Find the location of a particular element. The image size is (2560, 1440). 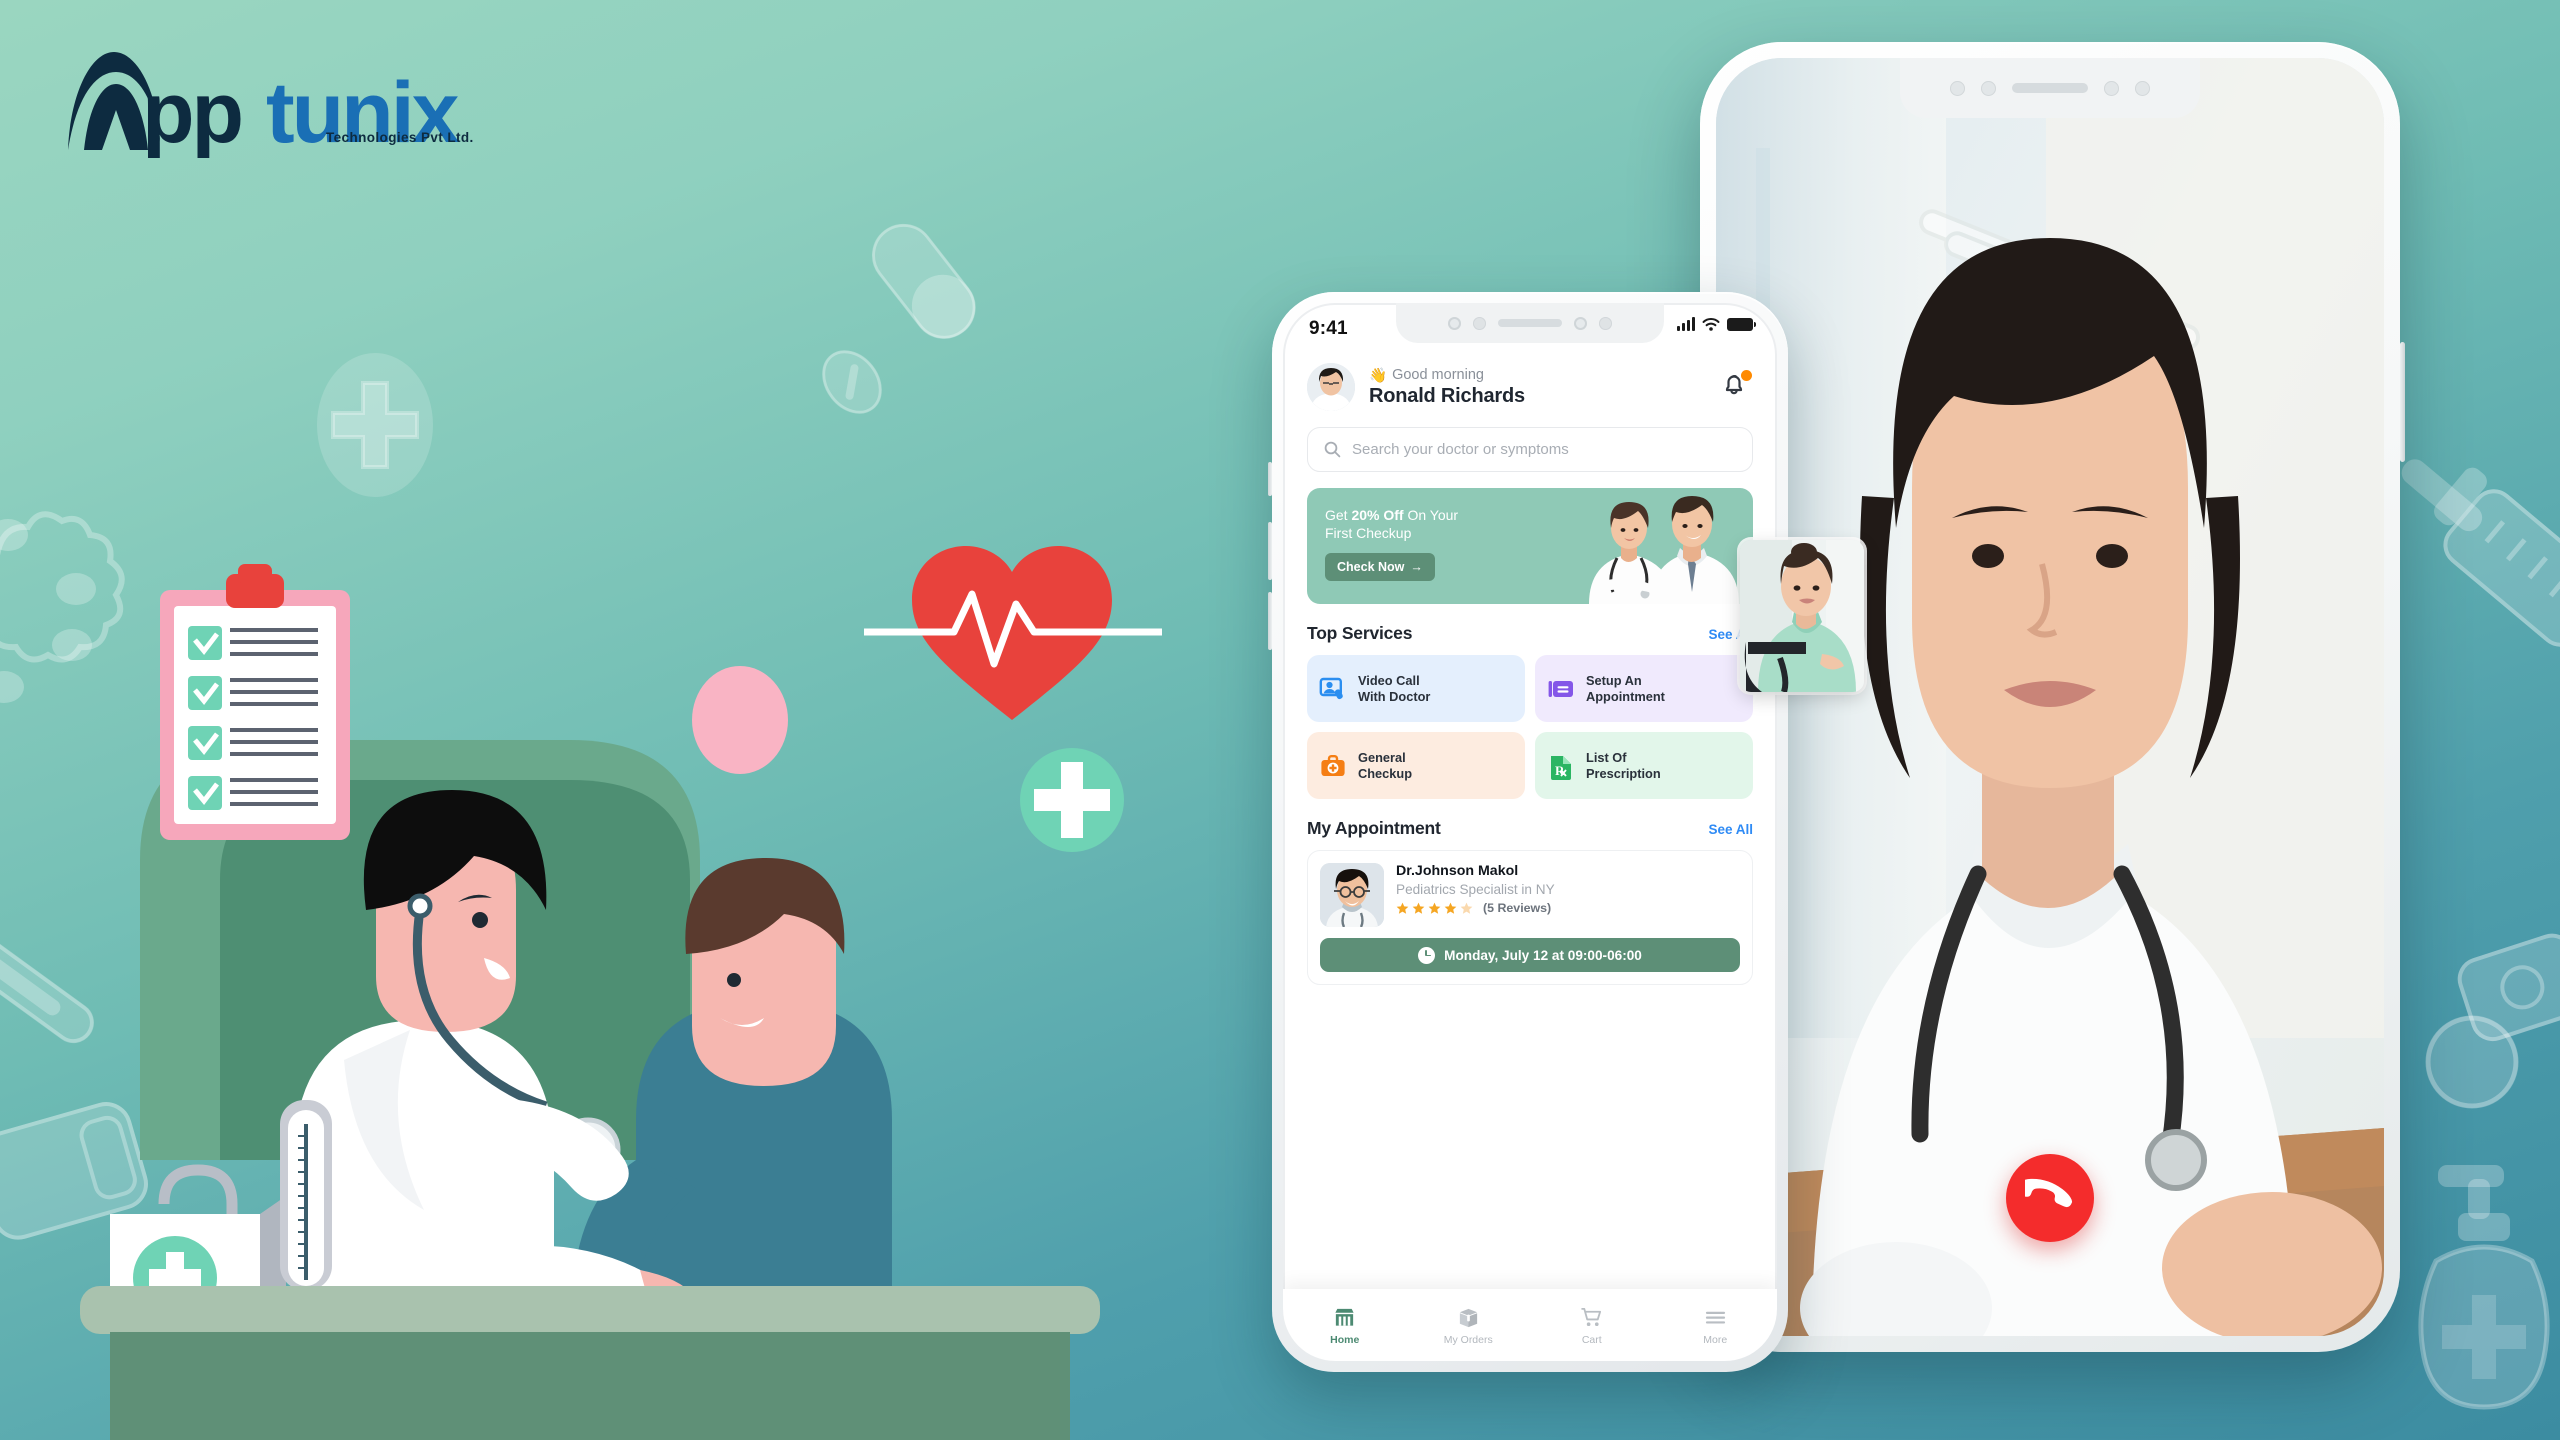

service-label-line1: Video Call is located at coordinates (1389, 680).